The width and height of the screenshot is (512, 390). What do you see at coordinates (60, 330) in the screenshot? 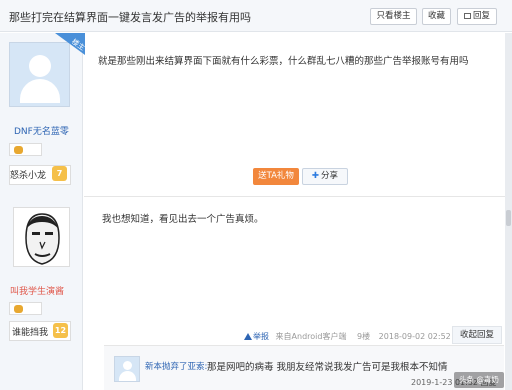
I see `level-number: 12` at bounding box center [60, 330].